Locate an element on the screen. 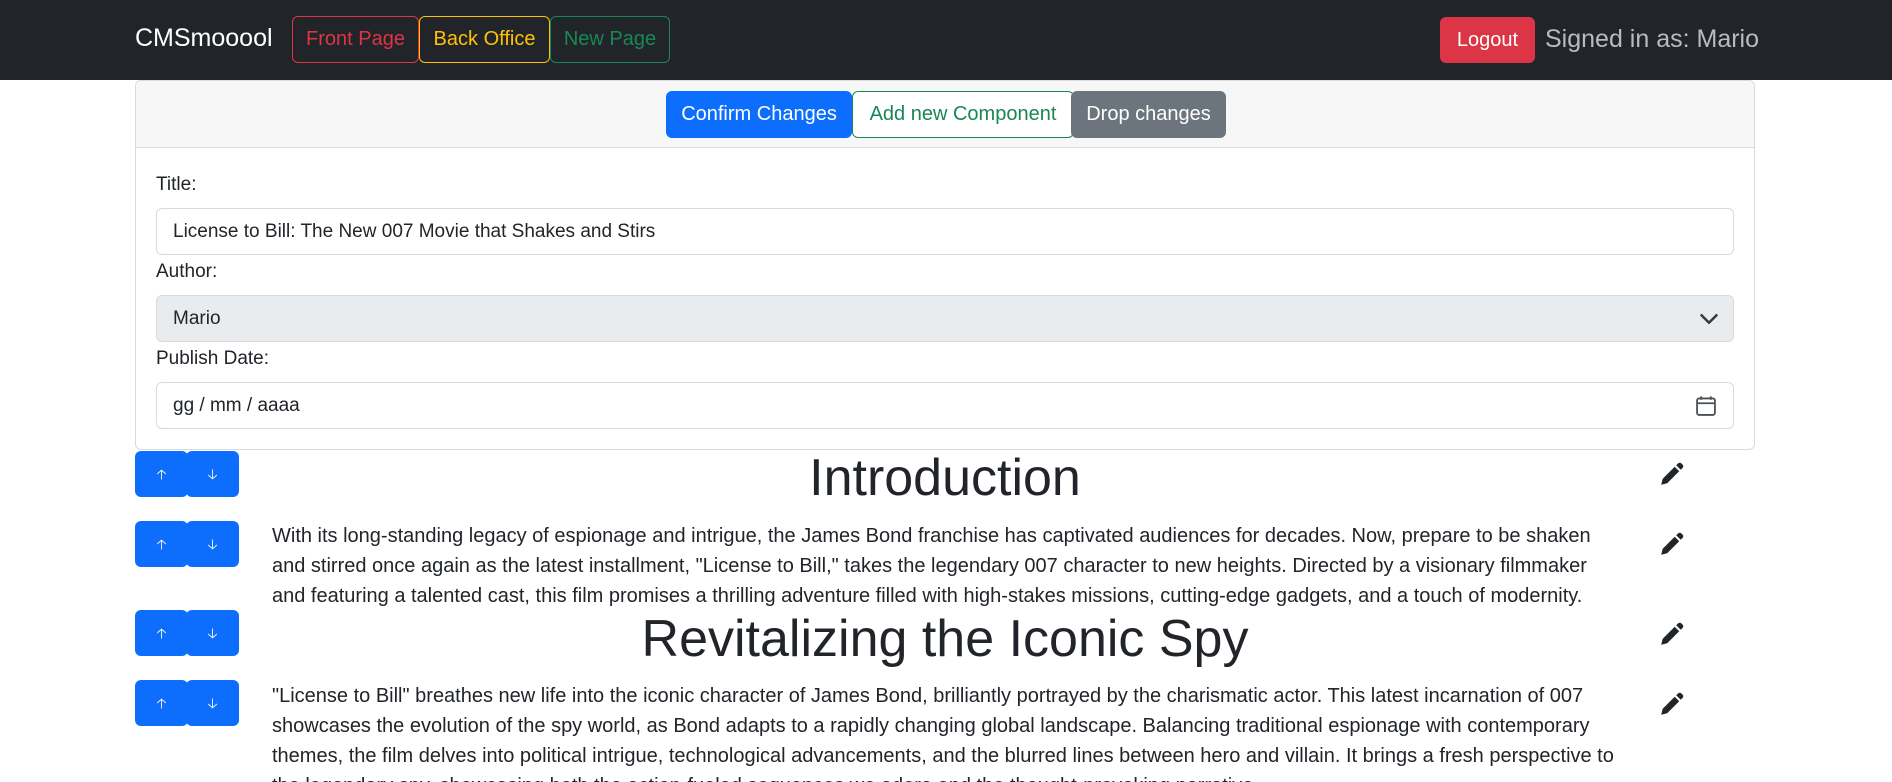 This screenshot has height=782, width=1892. title-label: Title: is located at coordinates (176, 184).